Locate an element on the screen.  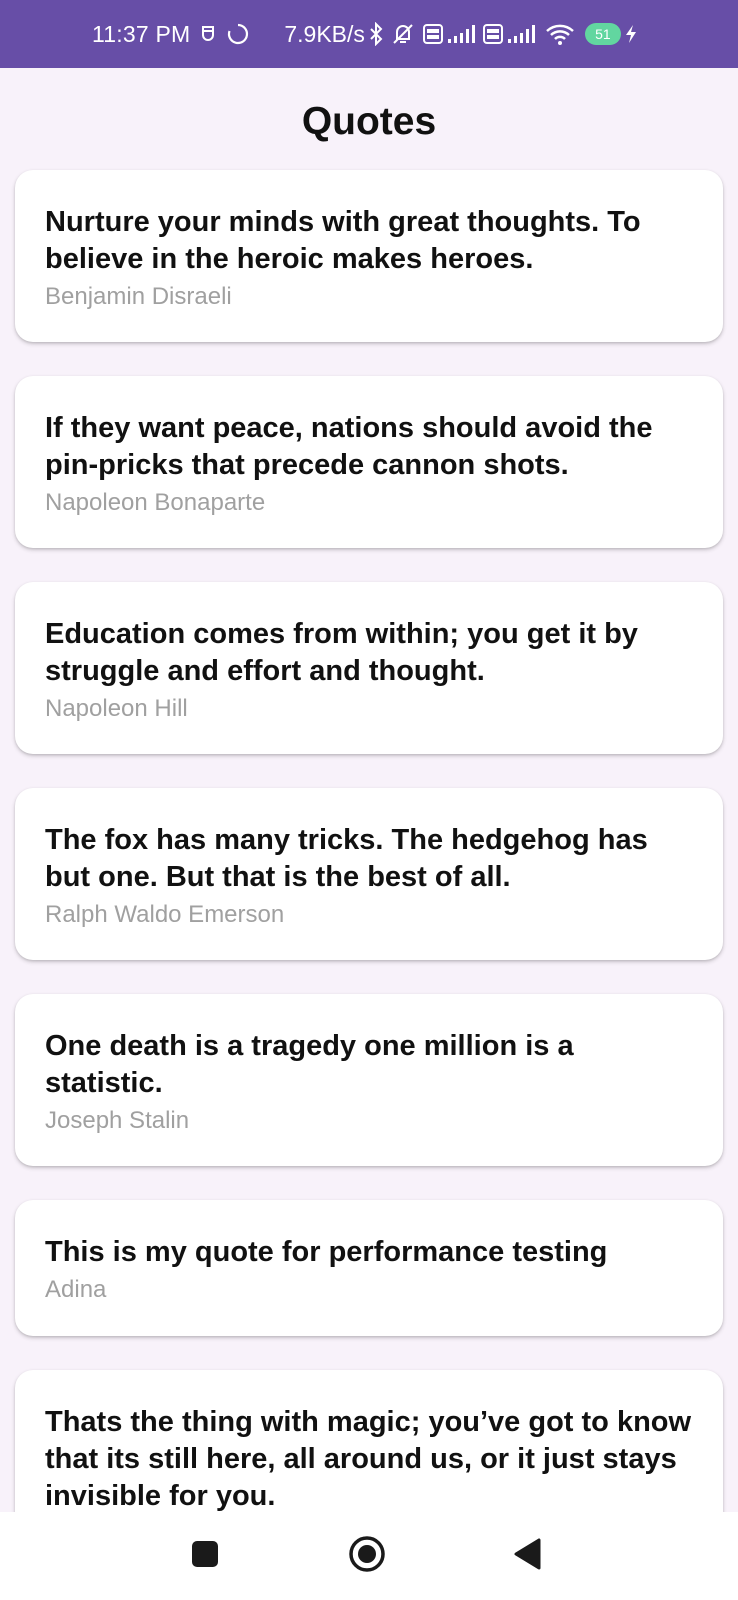
home-button is located at coordinates (367, 1556).